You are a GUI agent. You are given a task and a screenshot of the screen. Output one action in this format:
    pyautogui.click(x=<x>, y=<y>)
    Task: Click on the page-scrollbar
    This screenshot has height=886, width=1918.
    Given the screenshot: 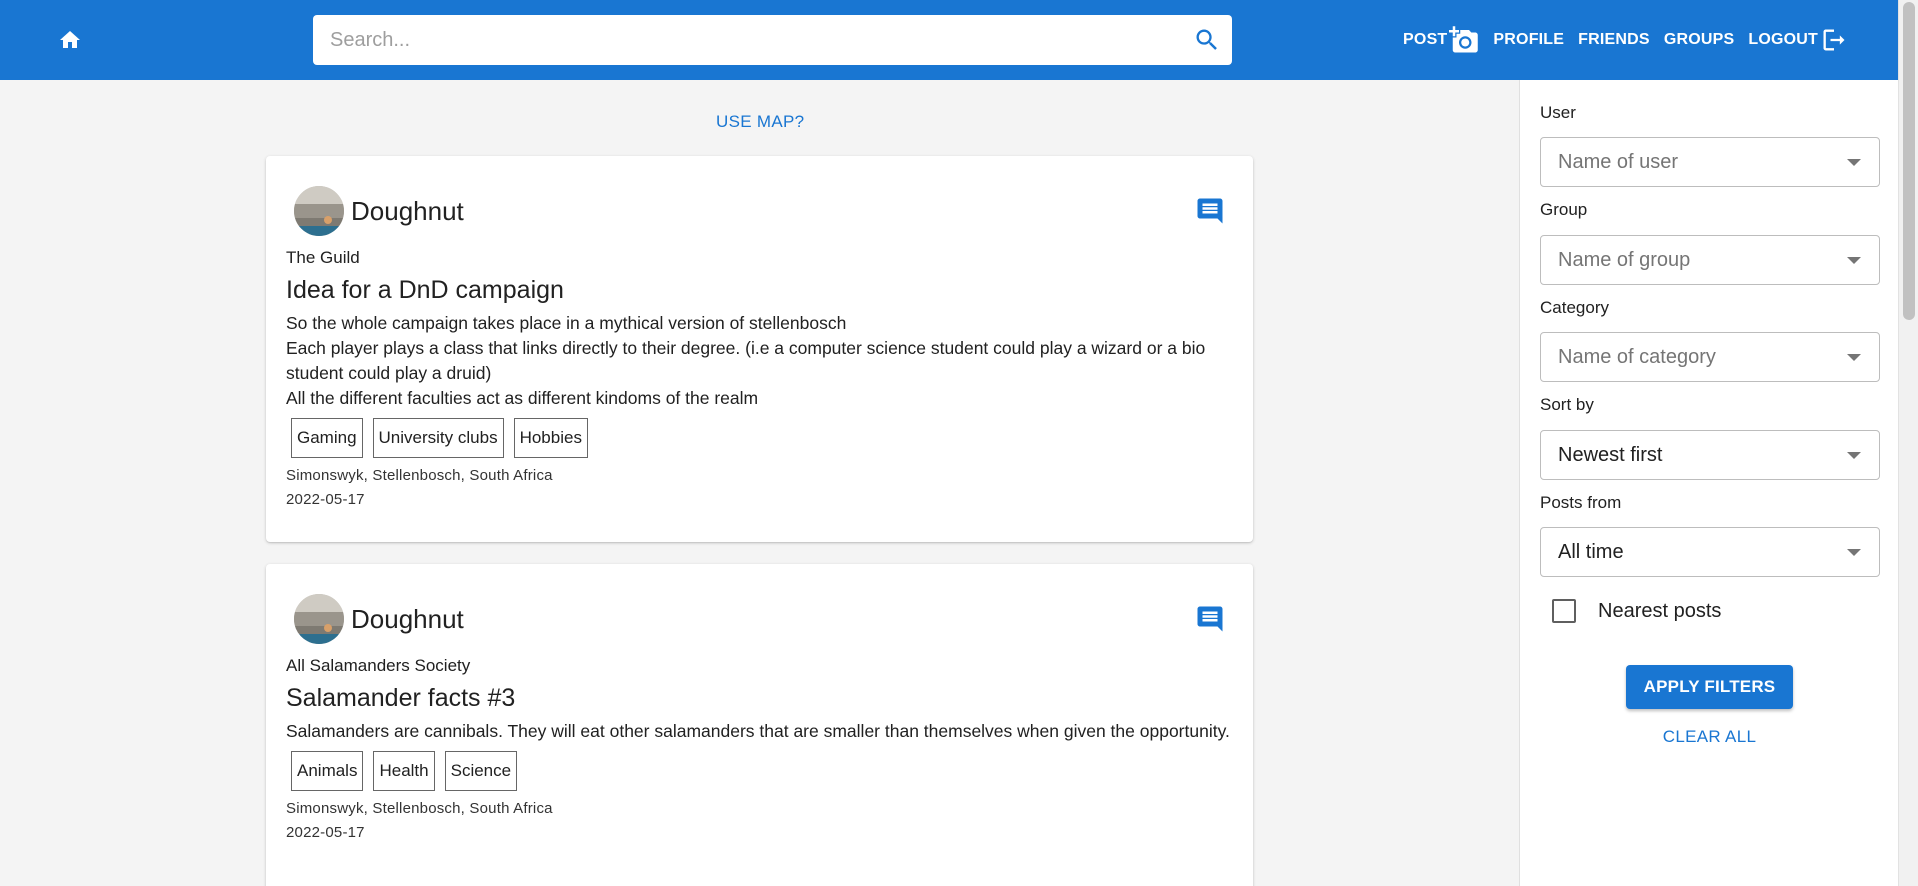 What is the action you would take?
    pyautogui.click(x=1908, y=443)
    